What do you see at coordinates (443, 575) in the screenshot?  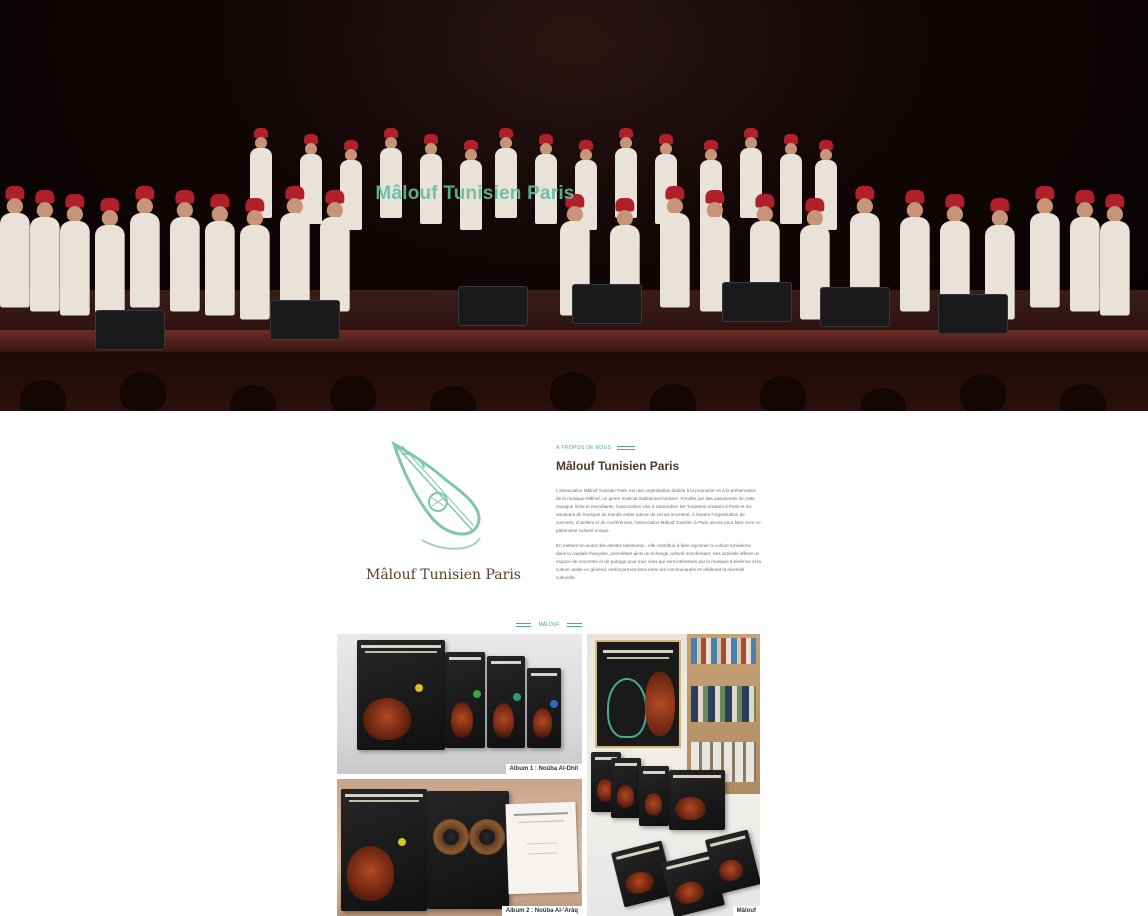 I see `logo-wordmark: Mâlouf Tunisien Paris` at bounding box center [443, 575].